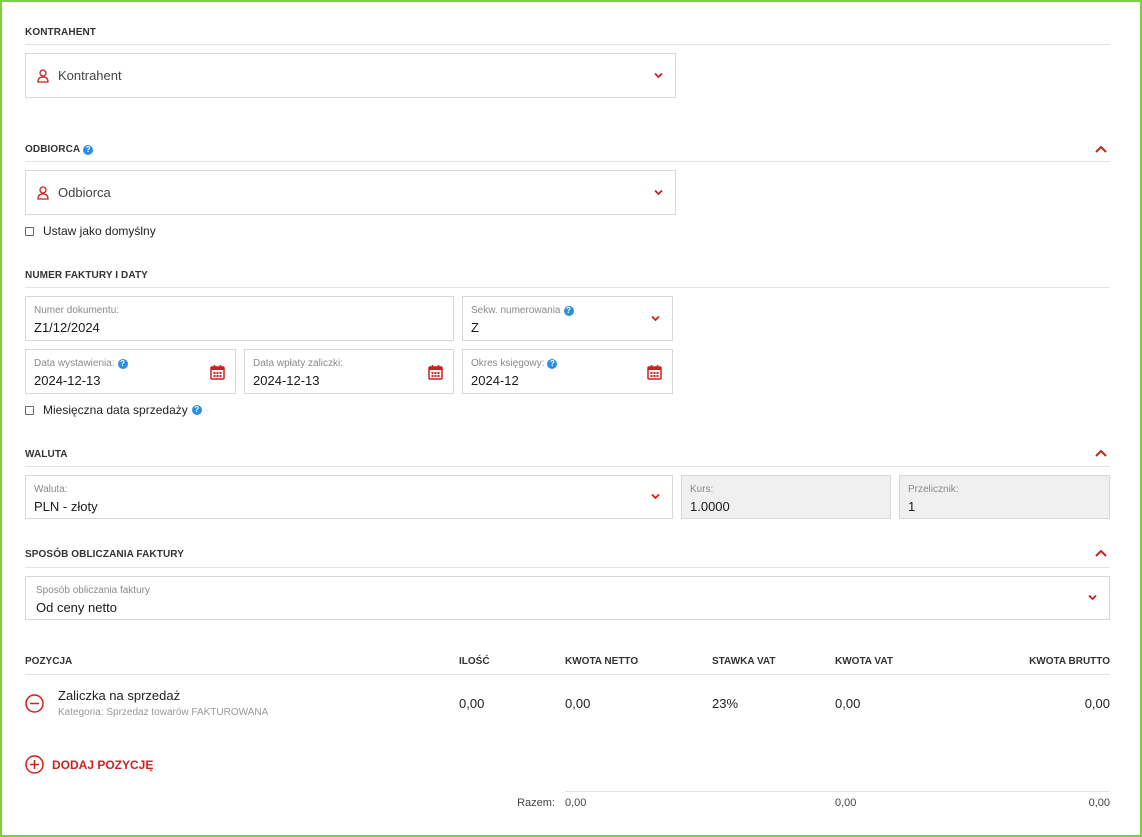 The width and height of the screenshot is (1142, 837). Describe the element at coordinates (522, 310) in the screenshot. I see `seq-label: Sekw. numerowania?` at that location.